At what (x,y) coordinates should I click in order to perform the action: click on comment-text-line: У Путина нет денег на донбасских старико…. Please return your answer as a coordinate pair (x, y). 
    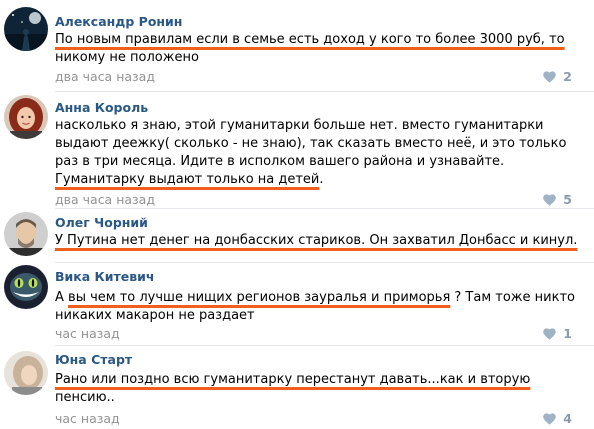
    Looking at the image, I should click on (317, 241).